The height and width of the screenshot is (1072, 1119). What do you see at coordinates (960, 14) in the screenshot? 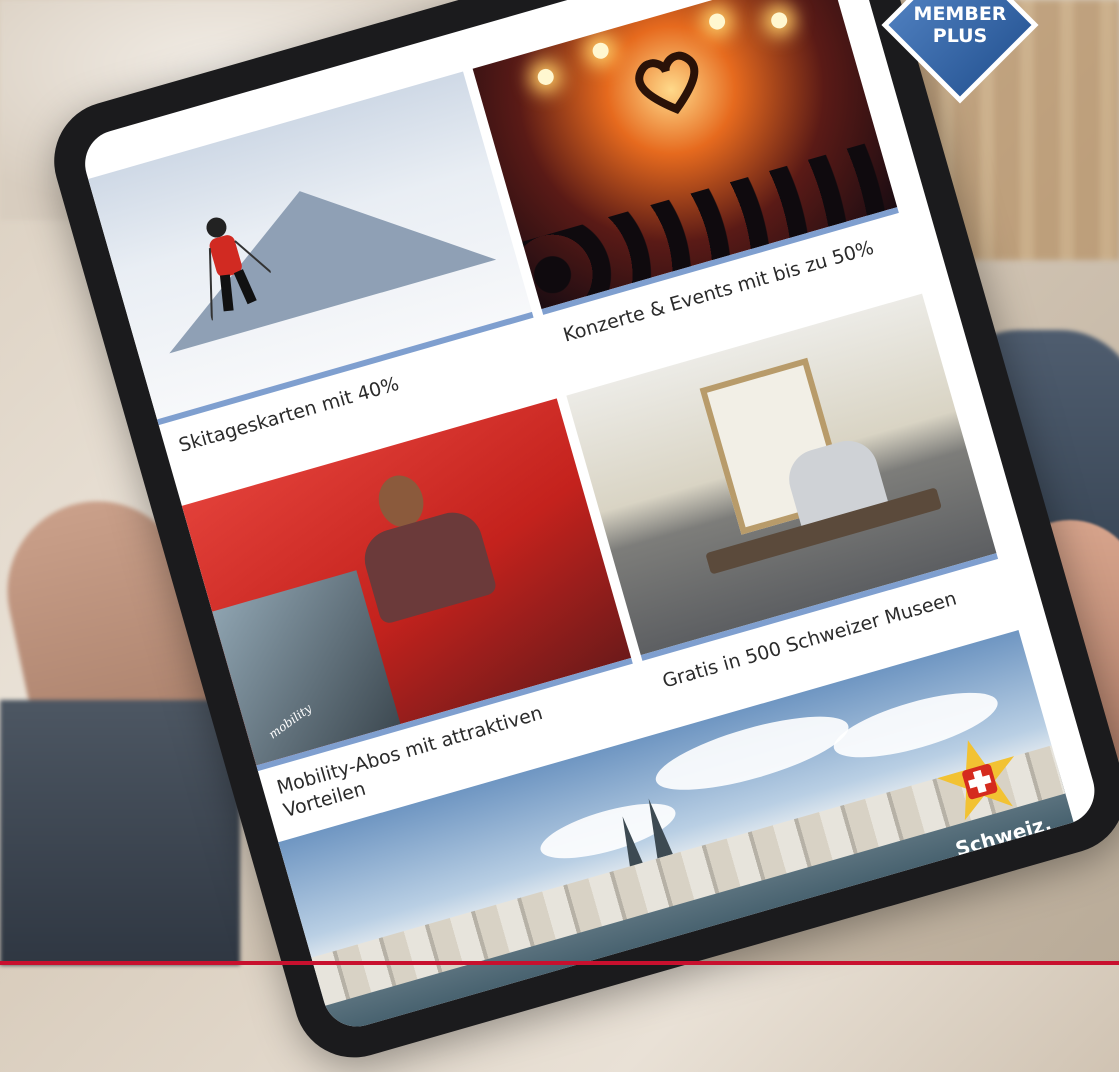
I see `member-plus-line1: MEMBER` at bounding box center [960, 14].